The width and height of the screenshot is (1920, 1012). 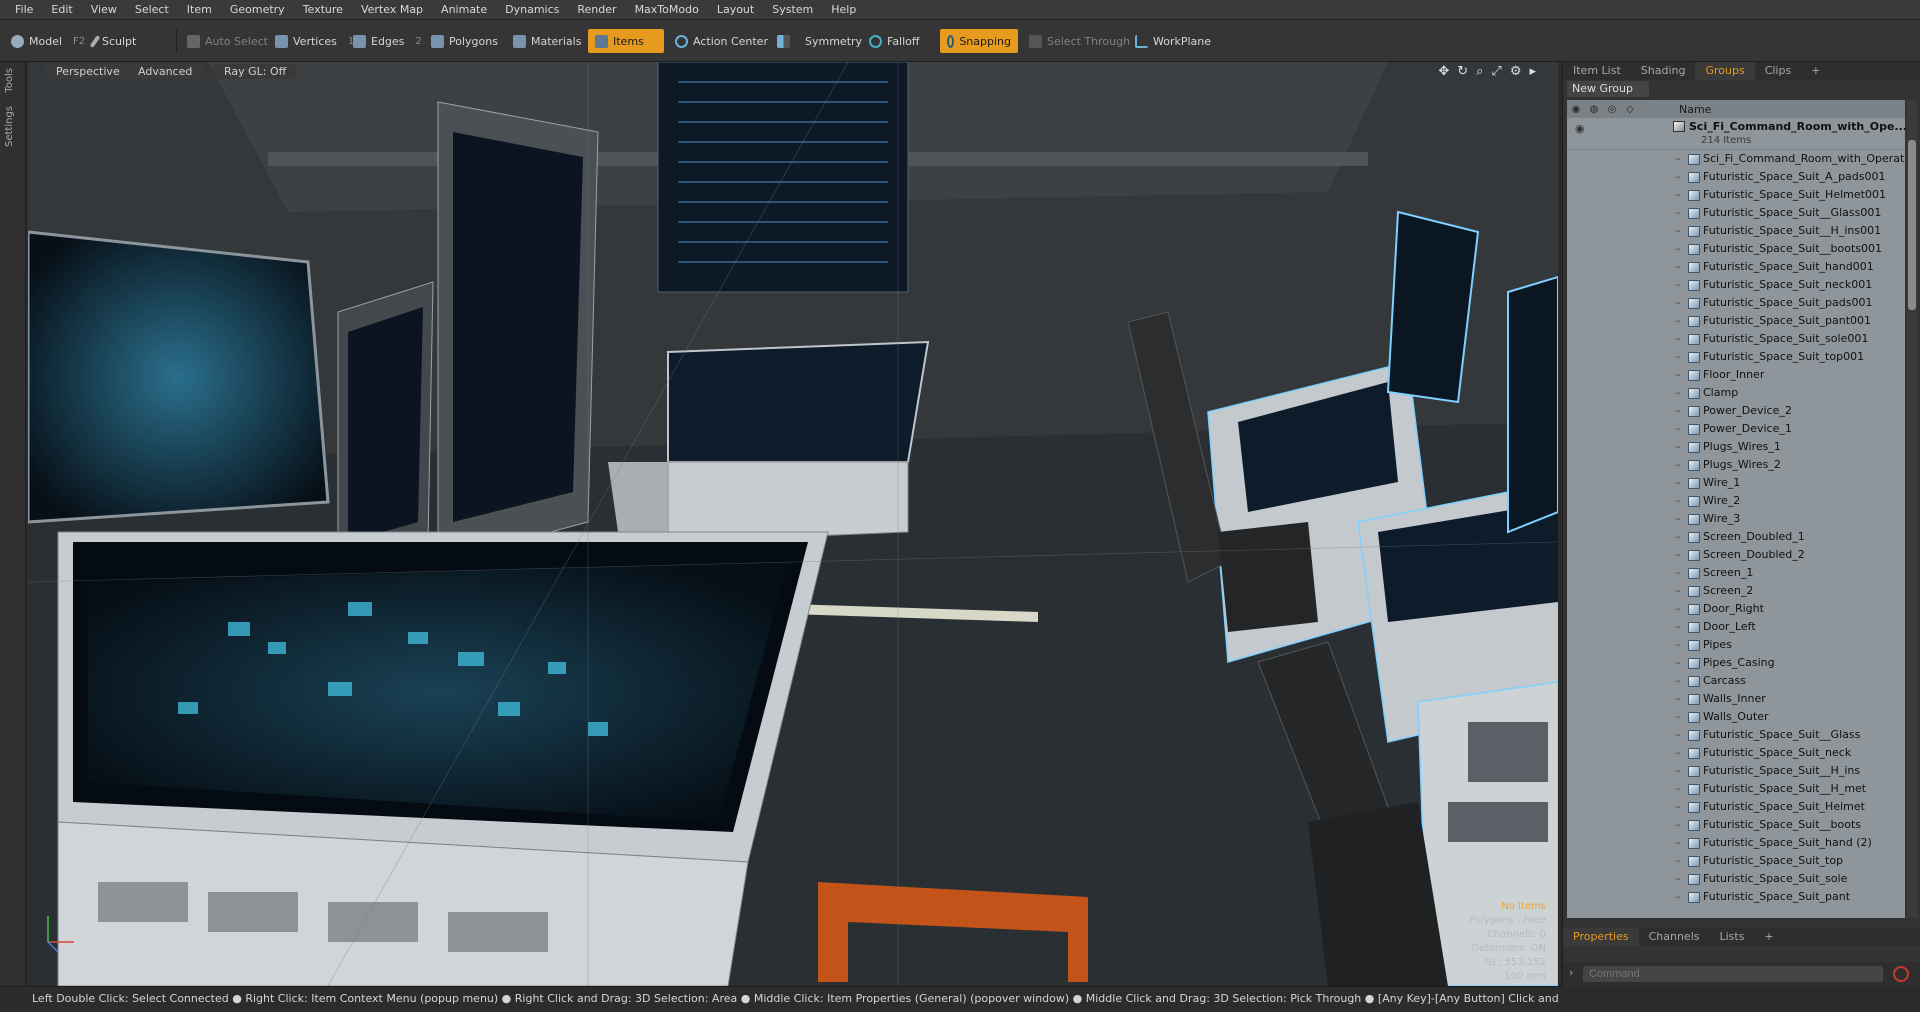 I want to click on list-item: – Futuristic_Space_Suit__boots, so click(x=1736, y=825).